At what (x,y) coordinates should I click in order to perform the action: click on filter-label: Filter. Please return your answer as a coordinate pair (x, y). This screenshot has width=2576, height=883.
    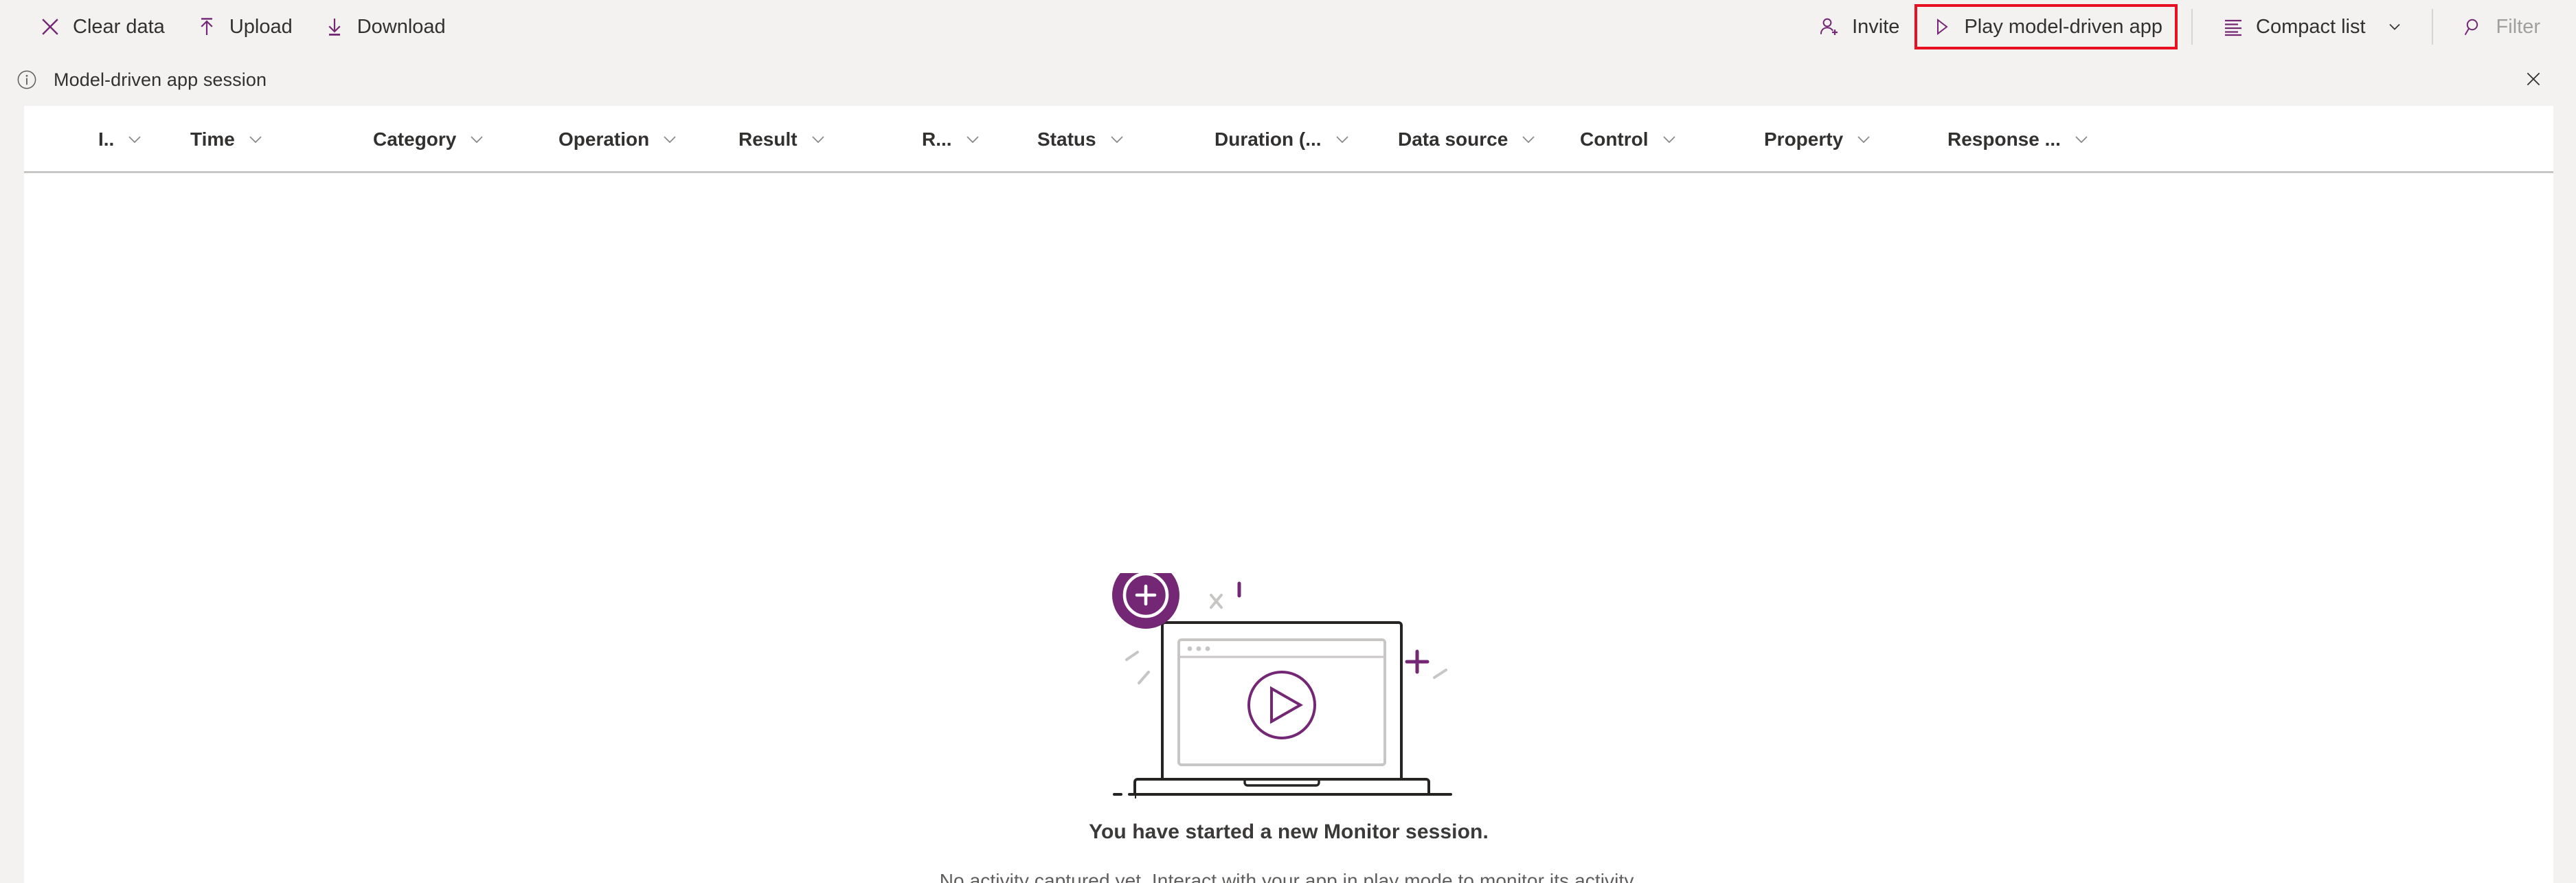
    Looking at the image, I should click on (2518, 26).